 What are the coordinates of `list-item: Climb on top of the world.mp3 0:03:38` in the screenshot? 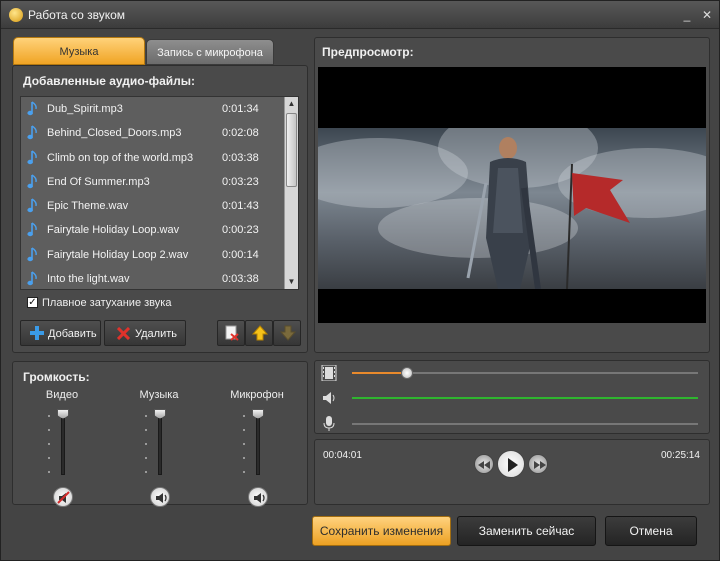 It's located at (159, 158).